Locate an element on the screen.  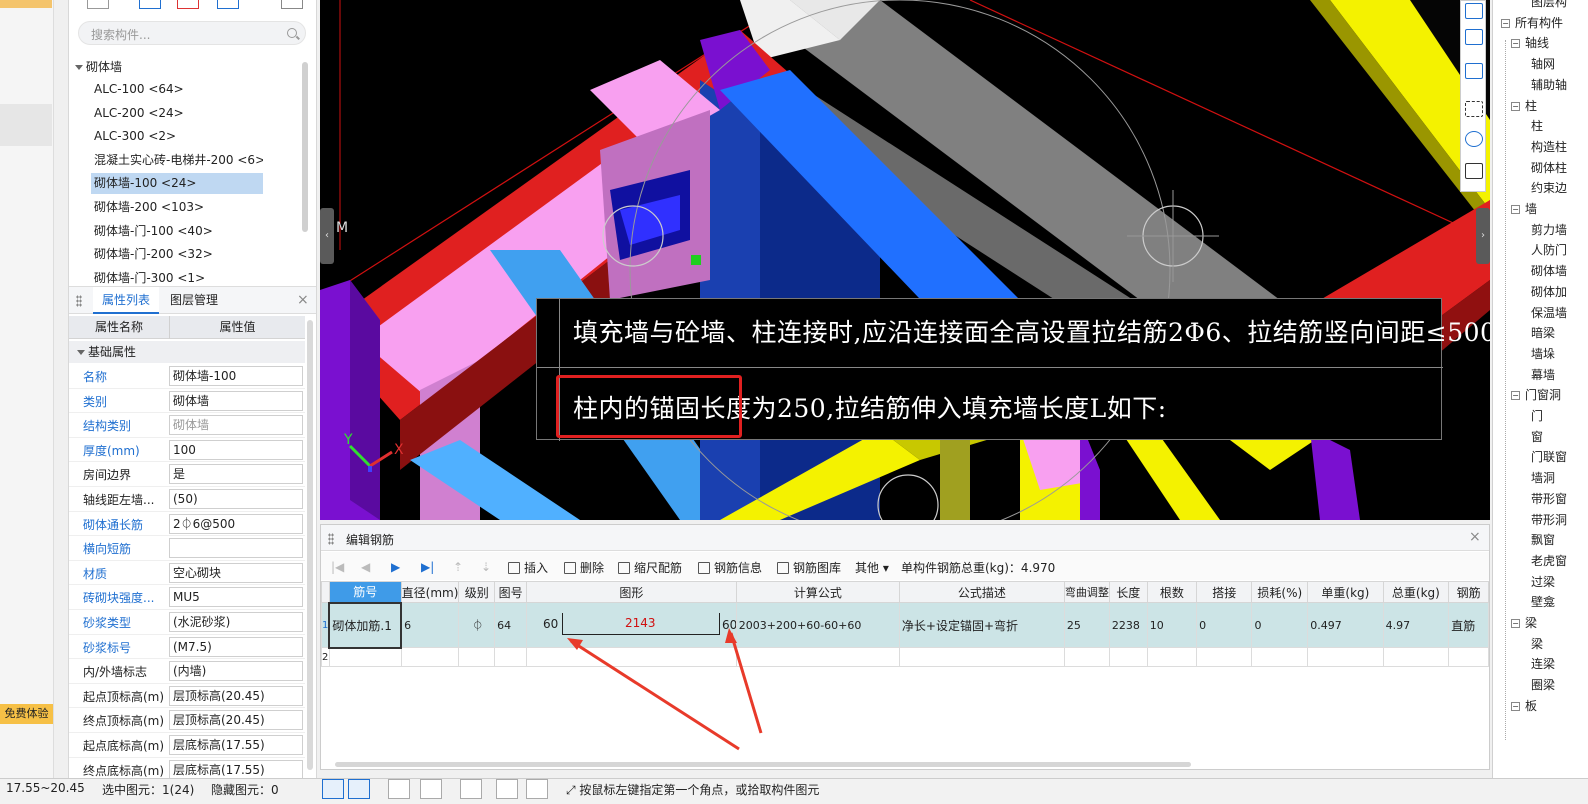
layer-tree-item: 轴网 is located at coordinates (1543, 64).